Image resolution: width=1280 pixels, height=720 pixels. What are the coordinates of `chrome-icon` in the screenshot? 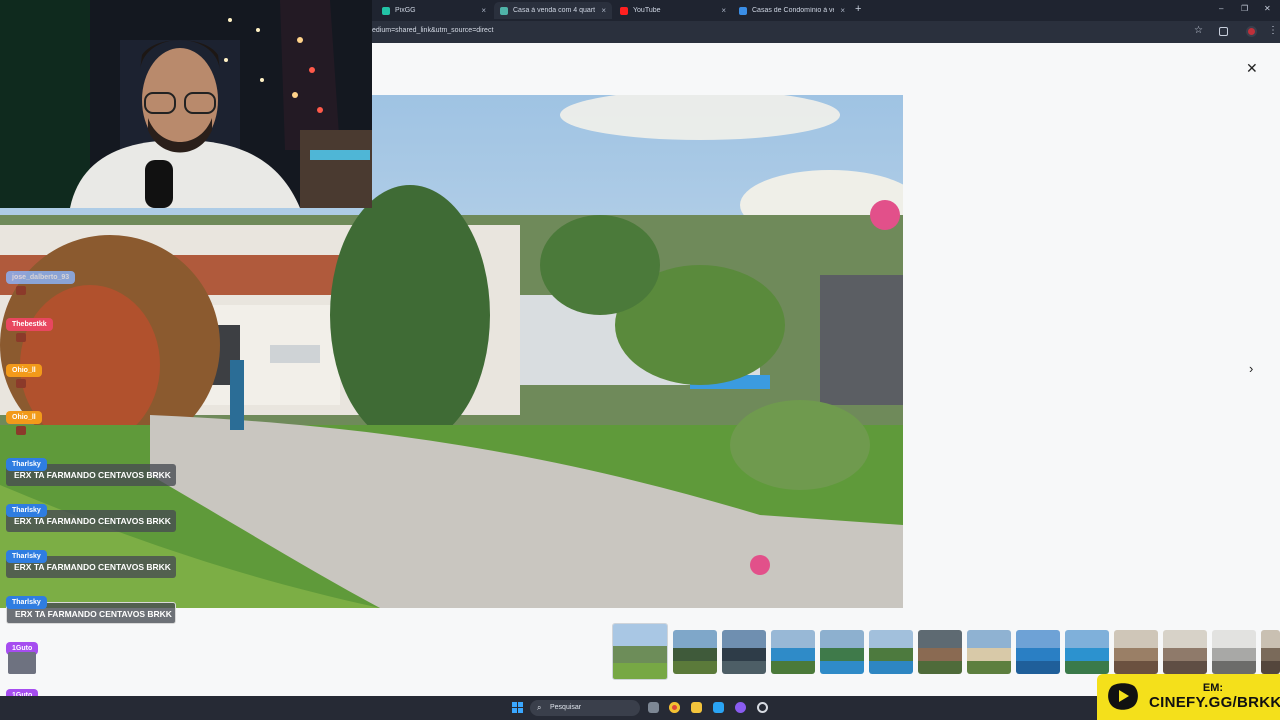 It's located at (674, 707).